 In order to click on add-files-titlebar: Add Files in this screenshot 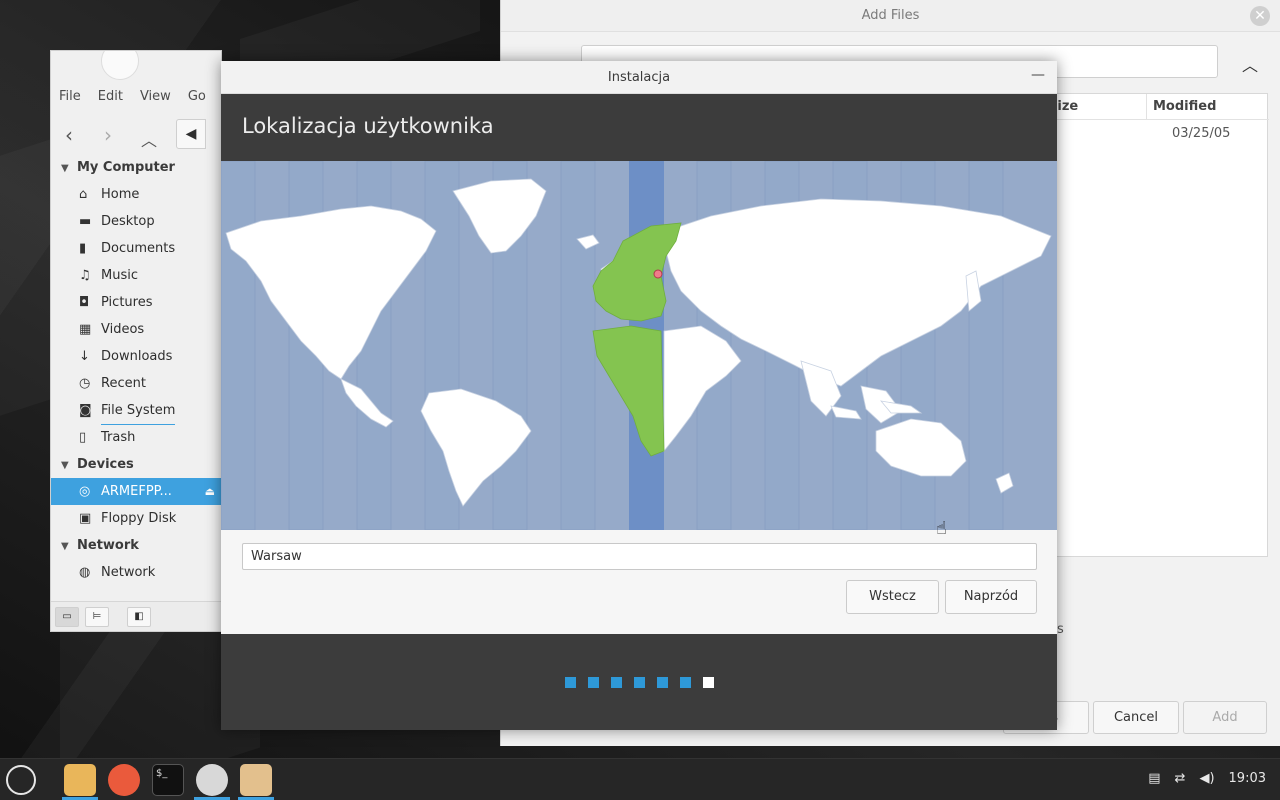, I will do `click(890, 16)`.